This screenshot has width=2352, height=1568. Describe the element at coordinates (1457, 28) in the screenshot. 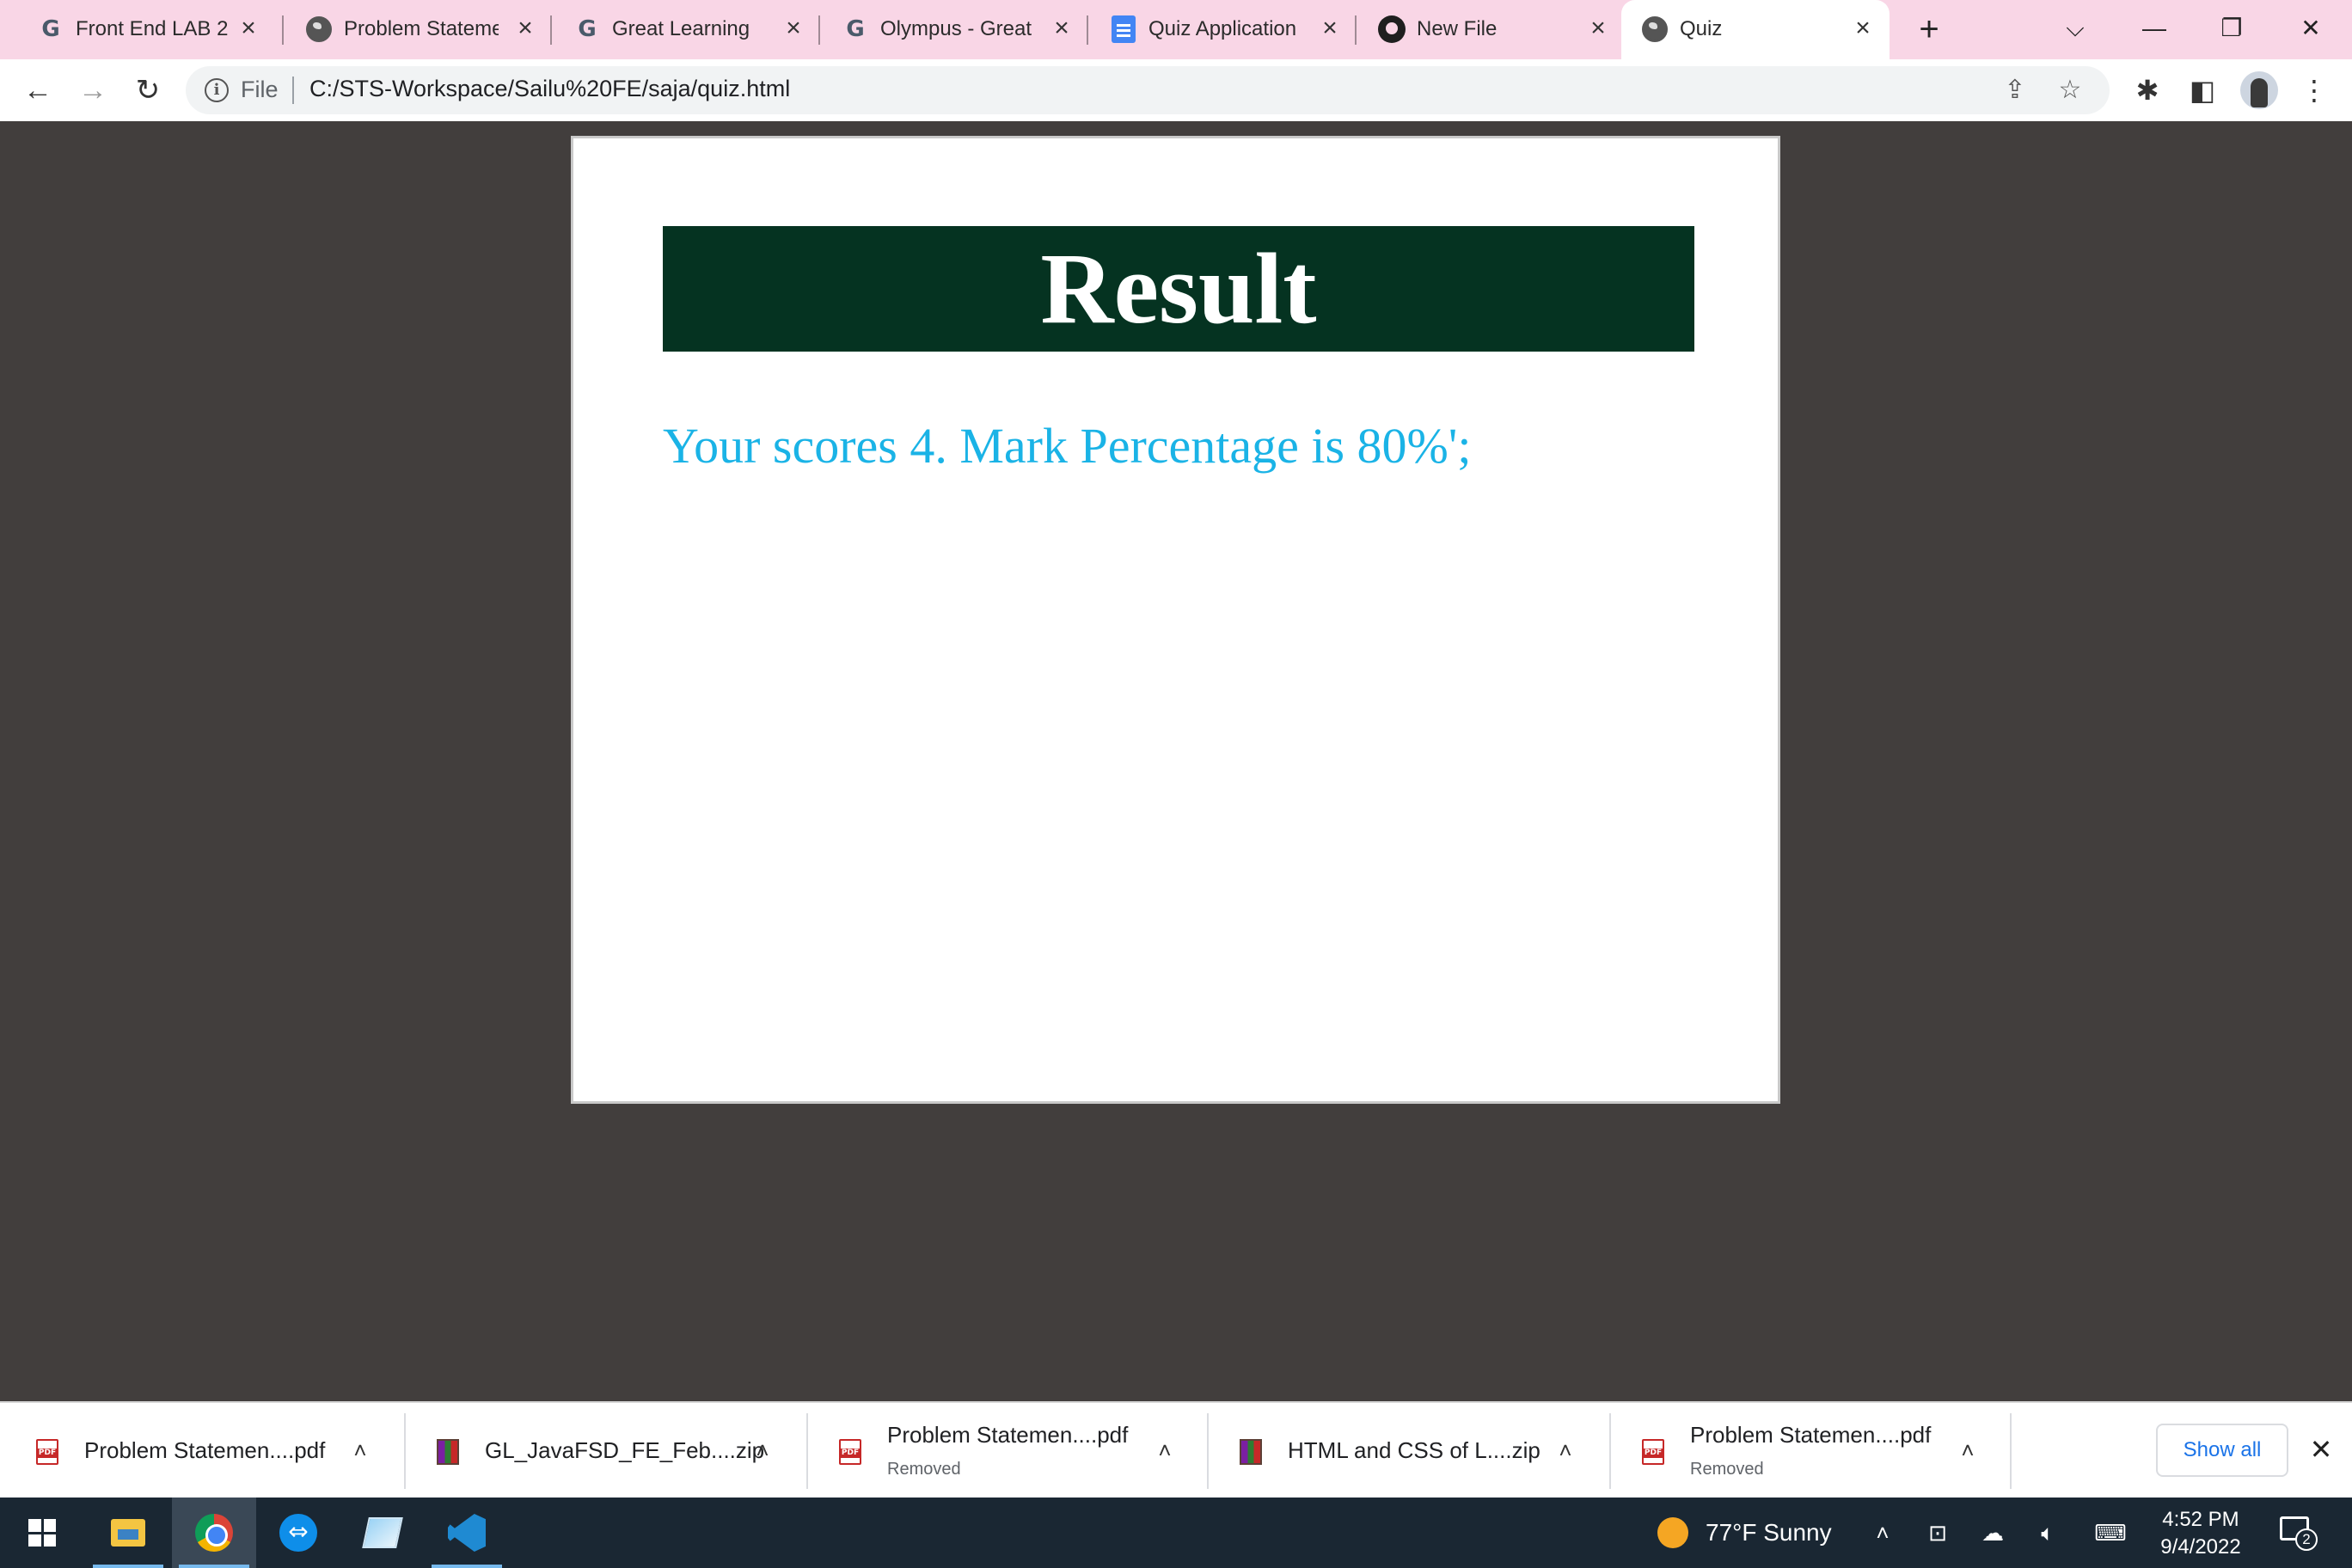

I see `tab-title: New File` at that location.